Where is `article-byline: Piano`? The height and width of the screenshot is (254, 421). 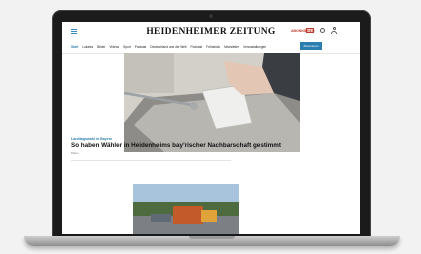 article-byline: Piano is located at coordinates (75, 153).